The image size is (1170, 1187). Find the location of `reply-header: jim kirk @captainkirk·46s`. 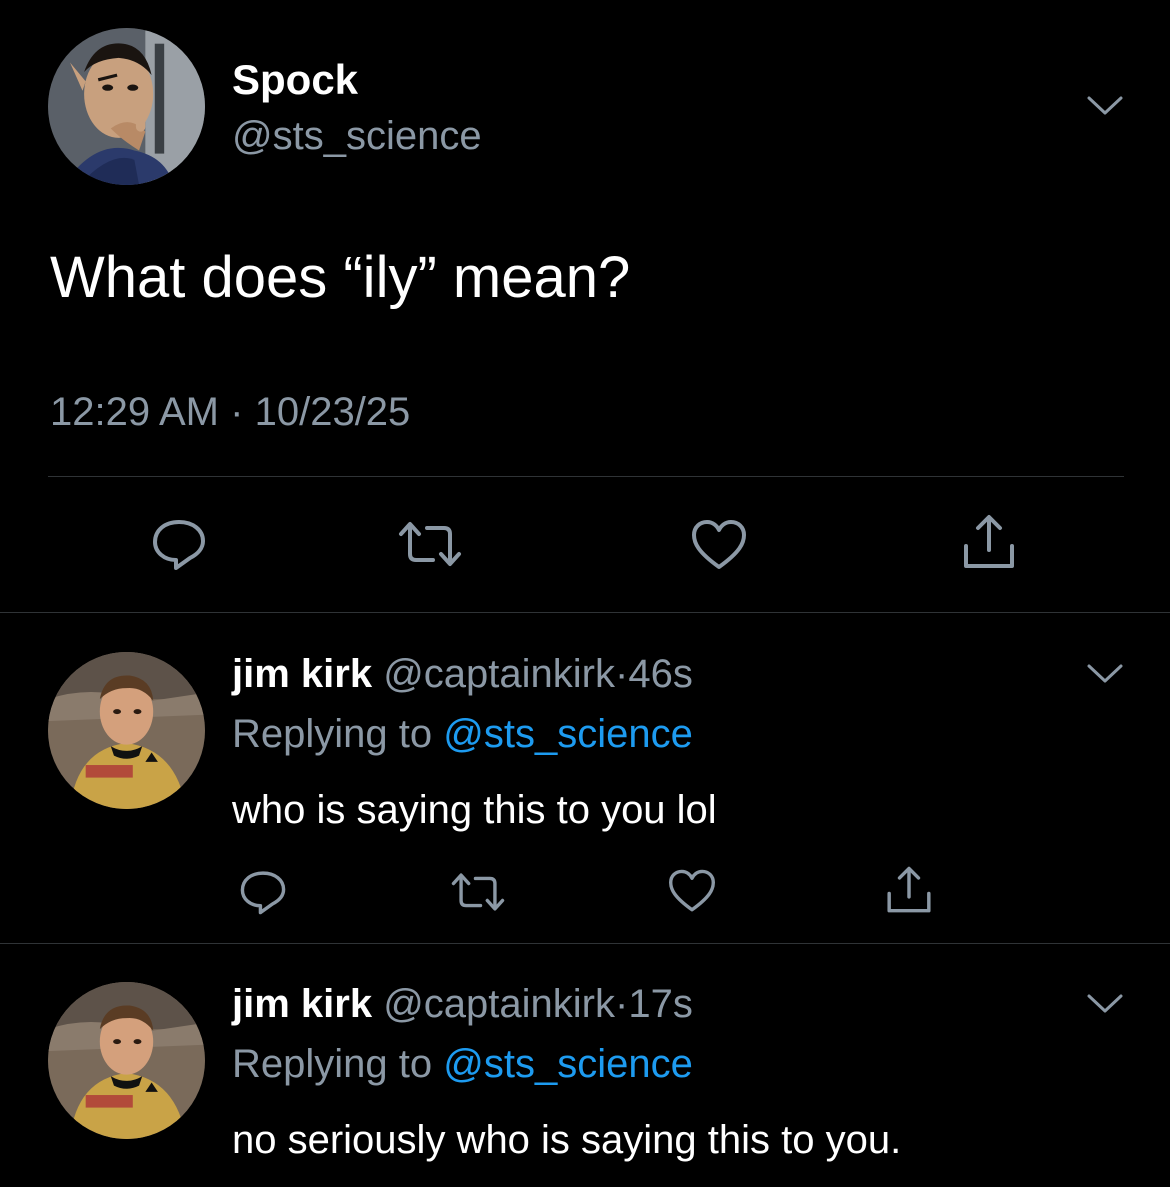

reply-header: jim kirk @captainkirk·46s is located at coordinates (462, 674).